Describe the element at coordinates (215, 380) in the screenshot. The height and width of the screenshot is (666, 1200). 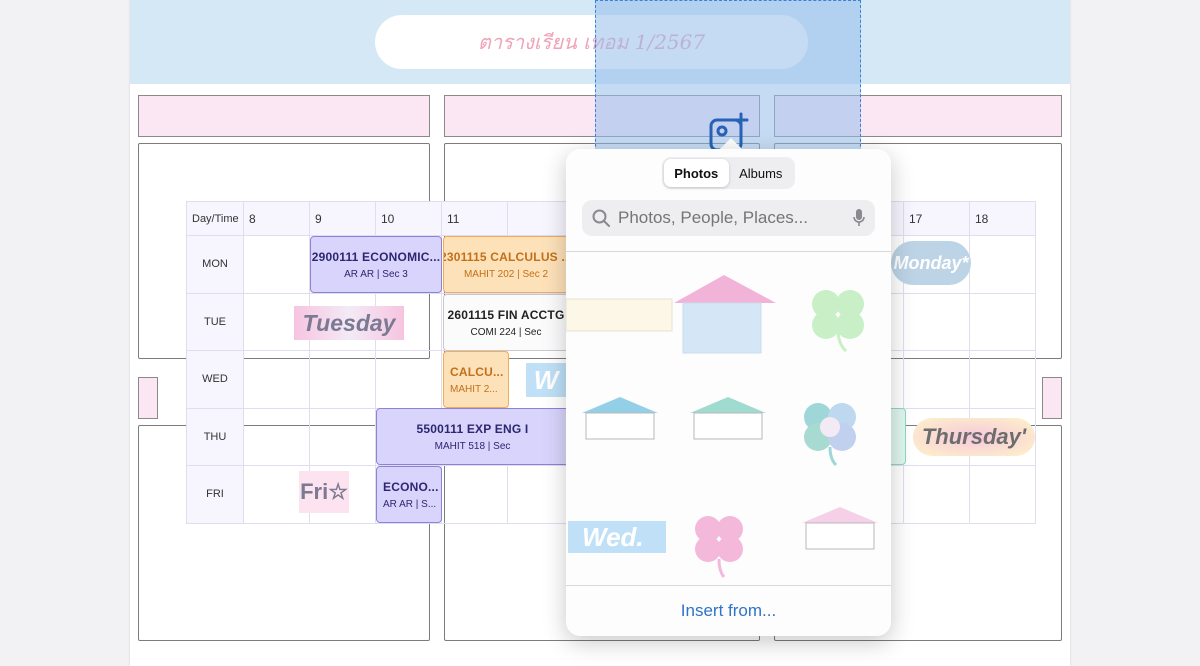
I see `day-label: WED` at that location.